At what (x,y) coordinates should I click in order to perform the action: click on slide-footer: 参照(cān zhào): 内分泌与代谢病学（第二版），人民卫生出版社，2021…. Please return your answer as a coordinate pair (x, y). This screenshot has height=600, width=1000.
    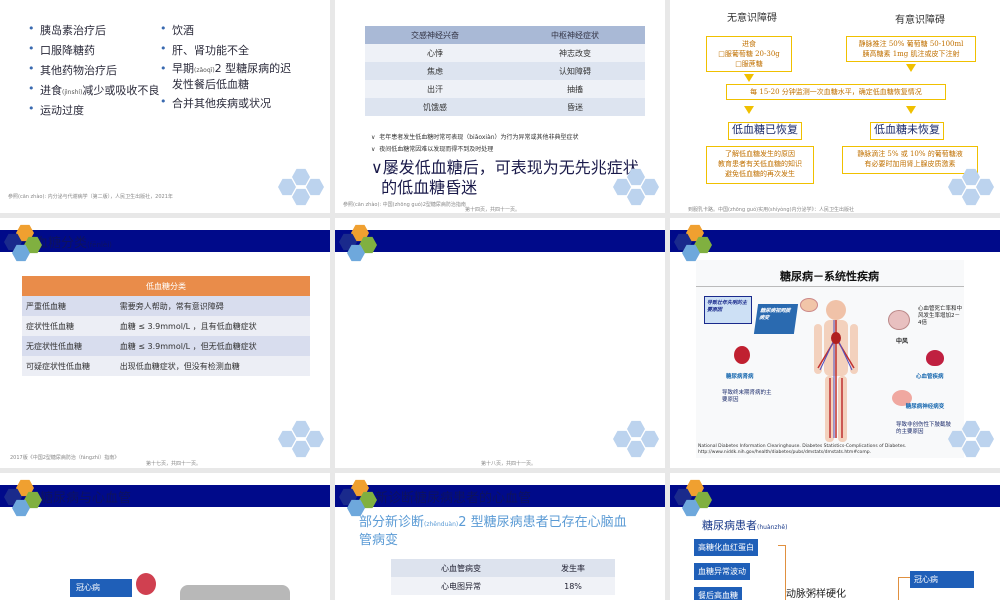
    Looking at the image, I should click on (90, 197).